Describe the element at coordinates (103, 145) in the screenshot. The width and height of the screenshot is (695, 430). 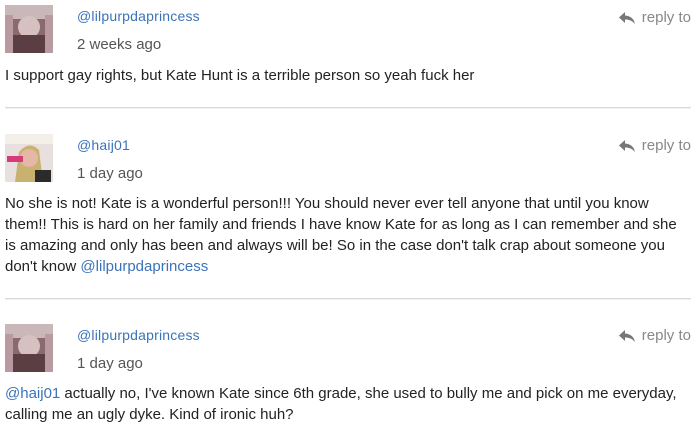
I see `comment-username: @haij01` at that location.